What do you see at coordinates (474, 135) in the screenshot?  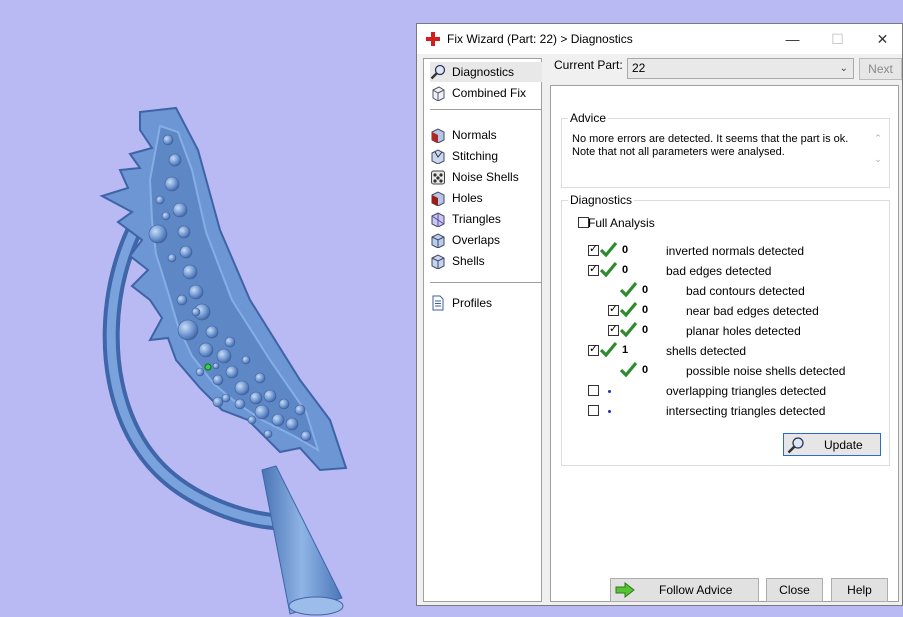 I see `nav-item-label: Normals` at bounding box center [474, 135].